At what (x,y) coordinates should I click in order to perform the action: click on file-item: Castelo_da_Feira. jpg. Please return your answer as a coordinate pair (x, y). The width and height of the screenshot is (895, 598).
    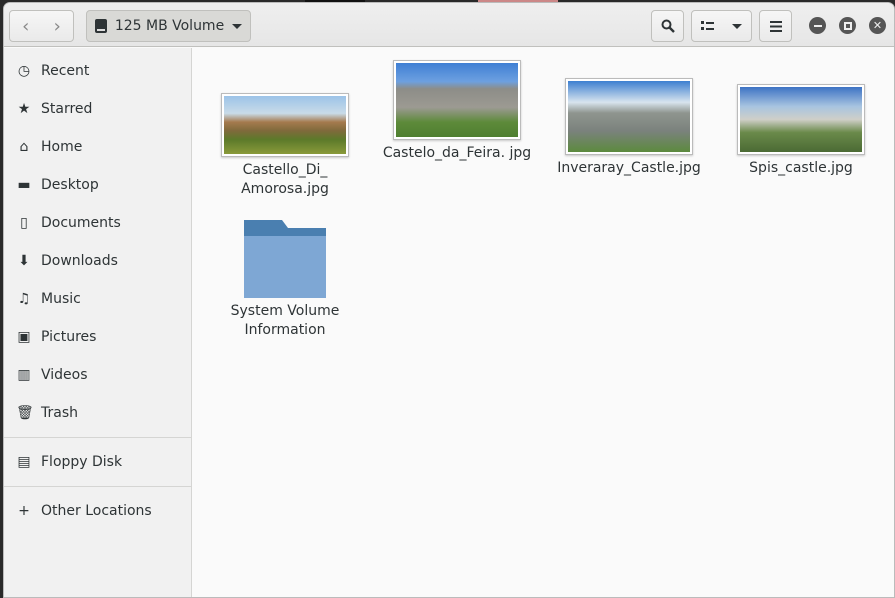
    Looking at the image, I should click on (457, 111).